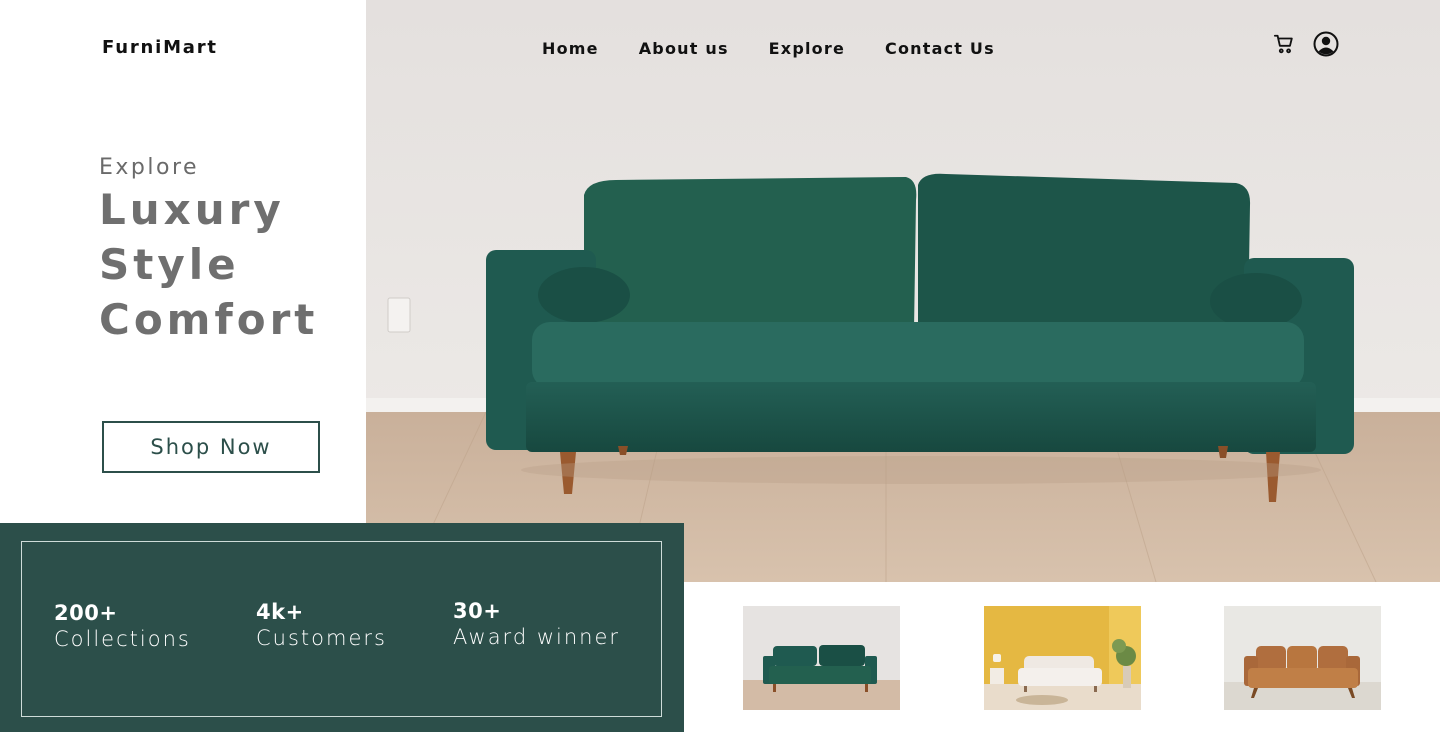 The width and height of the screenshot is (1440, 732). I want to click on hero-headline: Luxury Style Comfort, so click(208, 264).